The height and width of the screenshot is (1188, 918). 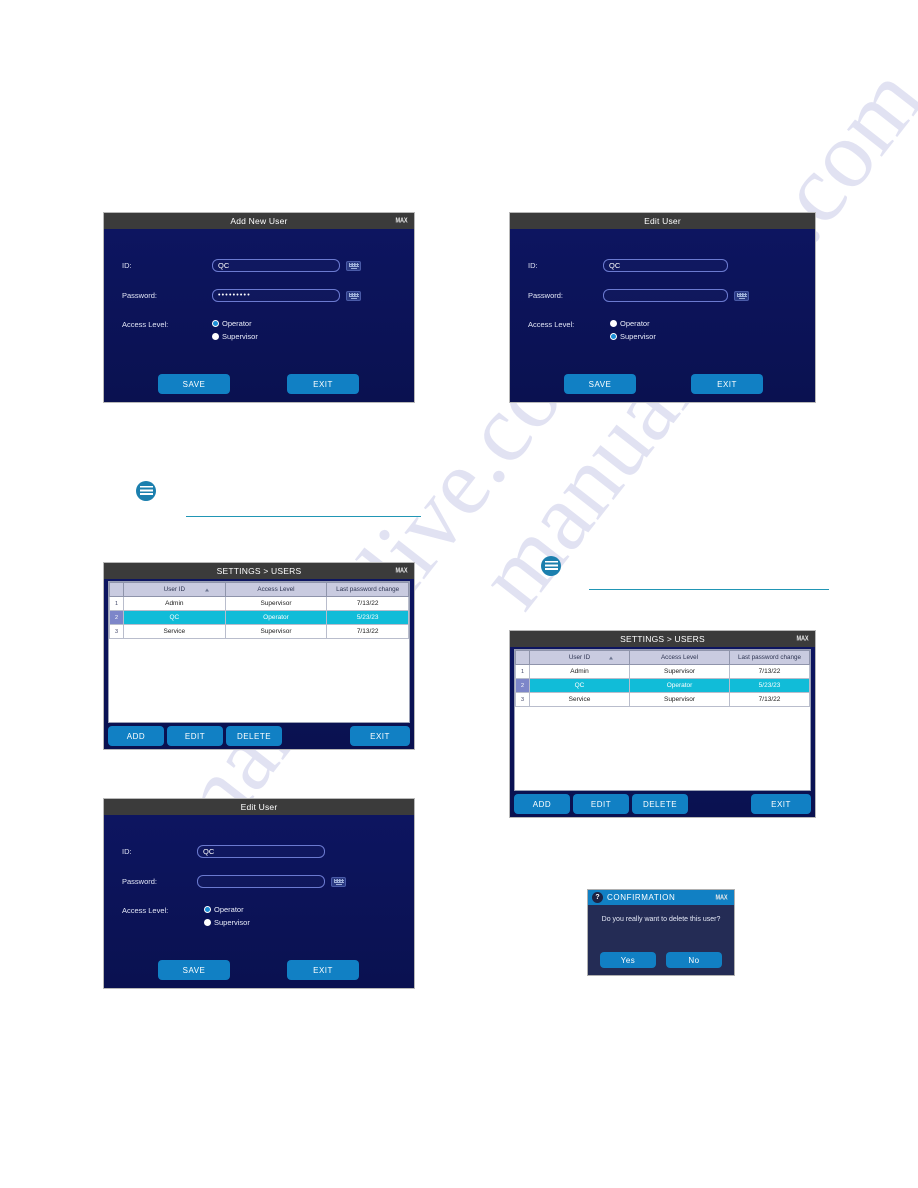 I want to click on yes-button: Yes, so click(x=628, y=960).